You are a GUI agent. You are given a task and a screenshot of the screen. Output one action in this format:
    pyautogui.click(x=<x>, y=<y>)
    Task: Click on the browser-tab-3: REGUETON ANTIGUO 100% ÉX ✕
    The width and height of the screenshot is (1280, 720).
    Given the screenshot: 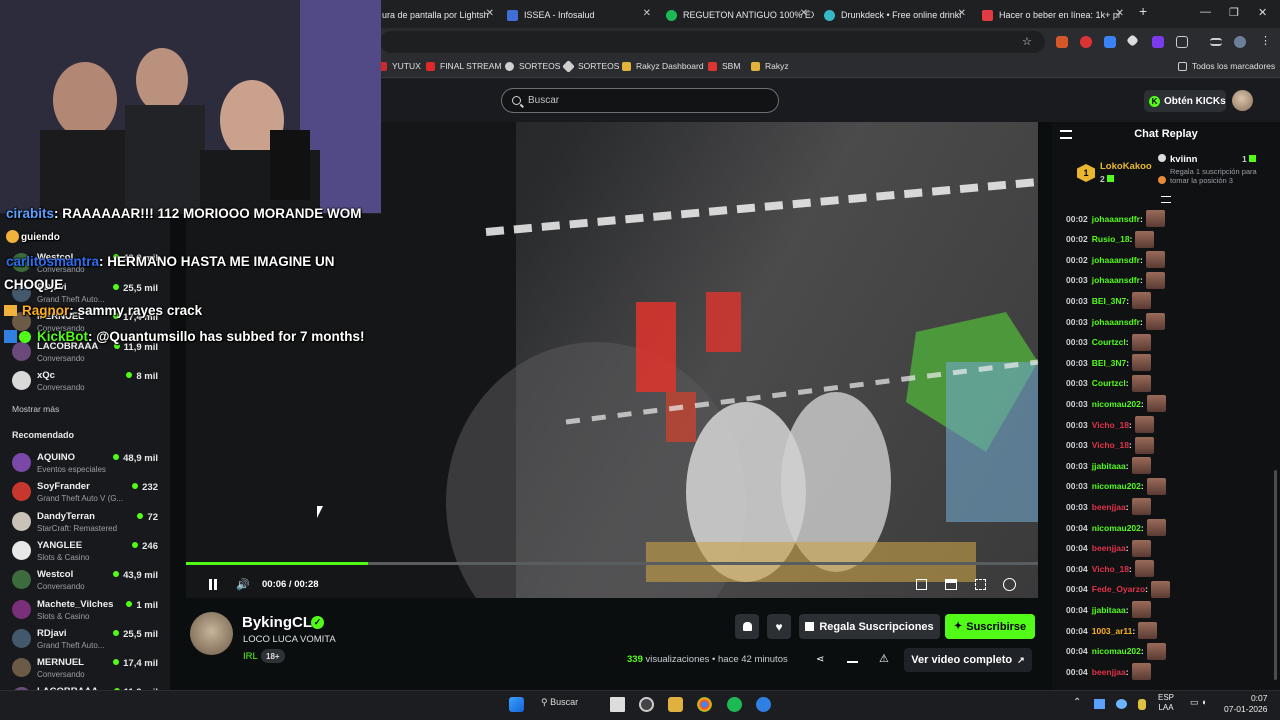 What is the action you would take?
    pyautogui.click(x=740, y=15)
    